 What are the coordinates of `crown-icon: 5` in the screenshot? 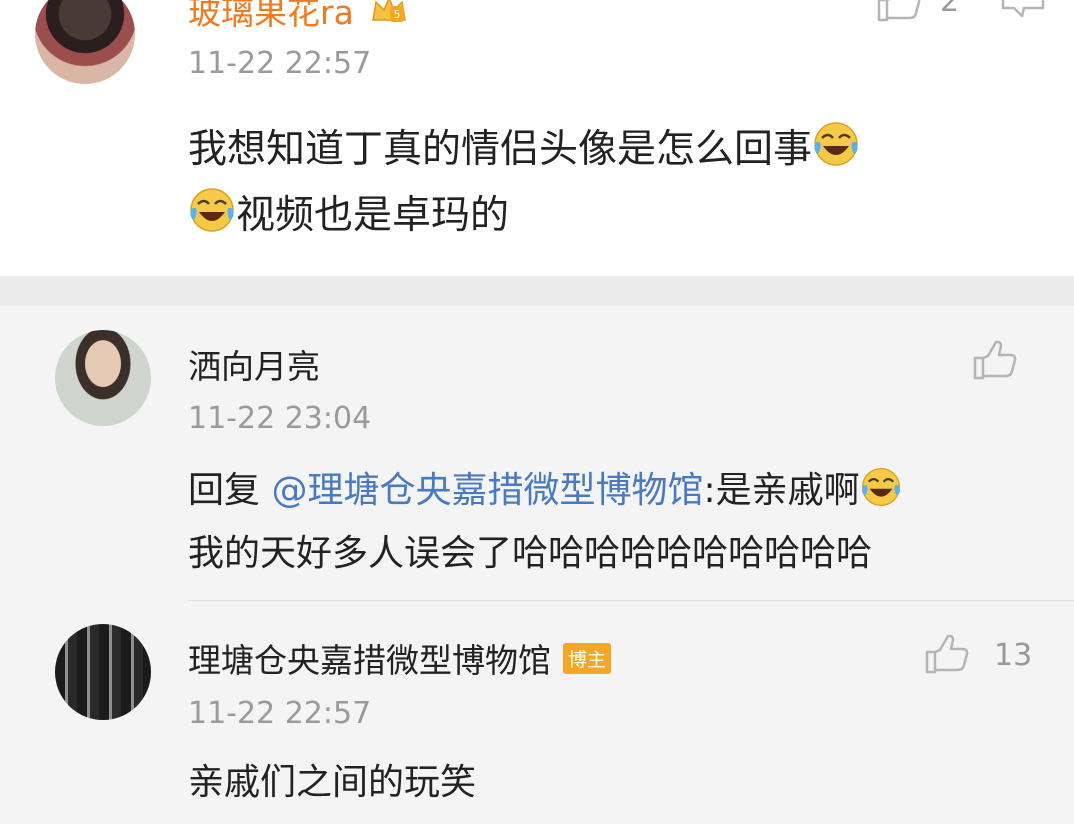 It's located at (389, 17).